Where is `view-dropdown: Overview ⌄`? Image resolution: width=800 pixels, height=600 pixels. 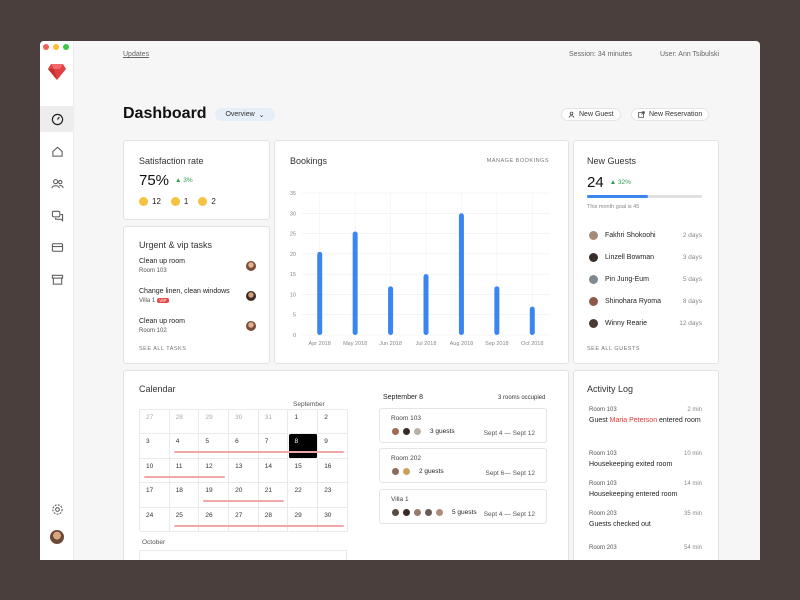
view-dropdown: Overview ⌄ is located at coordinates (245, 114).